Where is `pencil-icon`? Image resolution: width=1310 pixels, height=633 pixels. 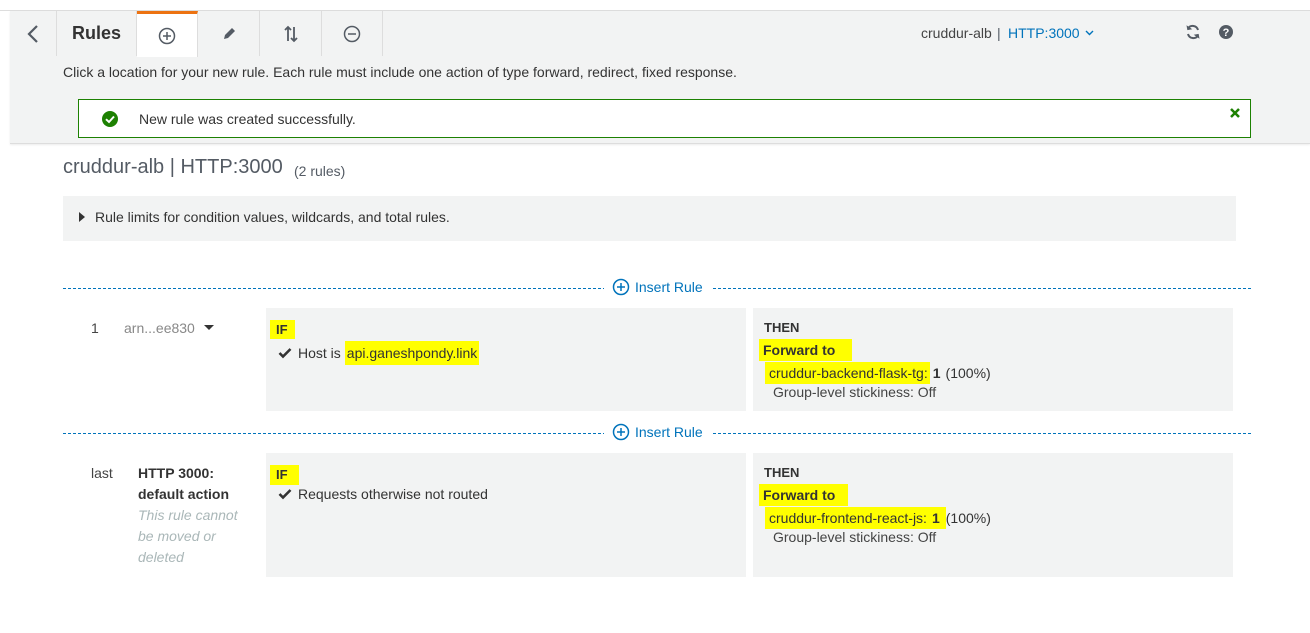 pencil-icon is located at coordinates (229, 33).